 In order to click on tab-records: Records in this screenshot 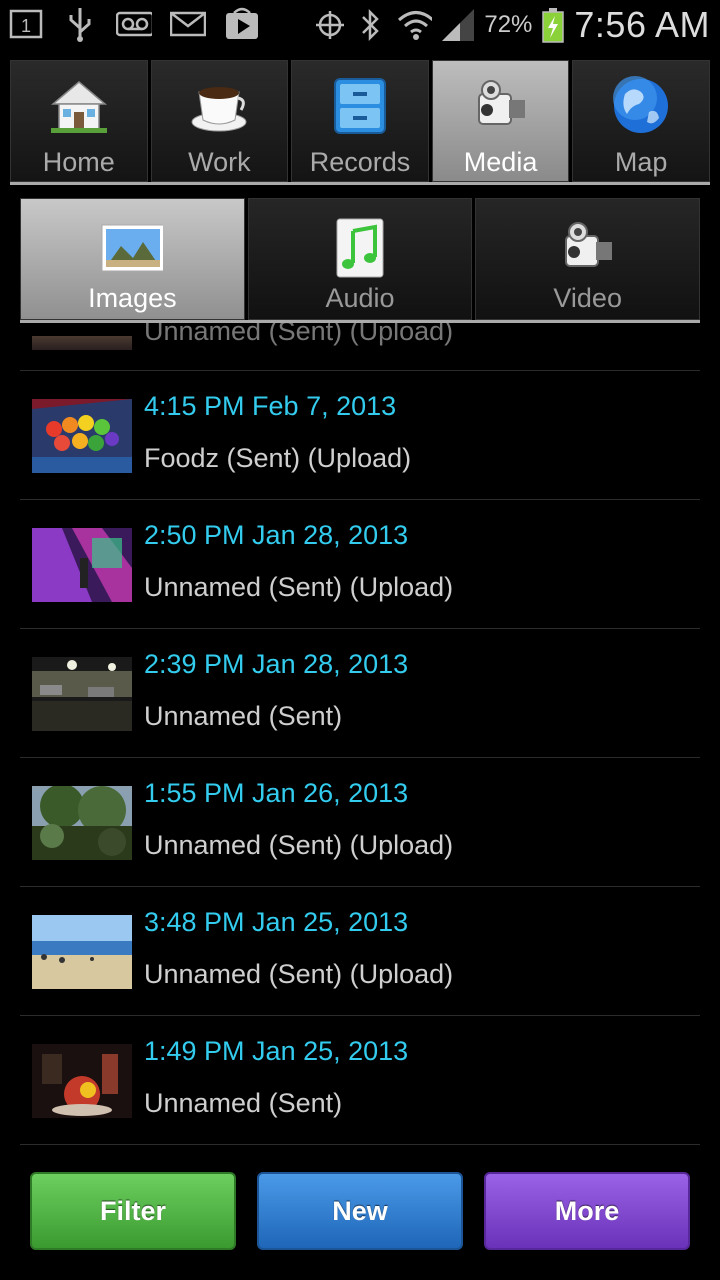, I will do `click(360, 121)`.